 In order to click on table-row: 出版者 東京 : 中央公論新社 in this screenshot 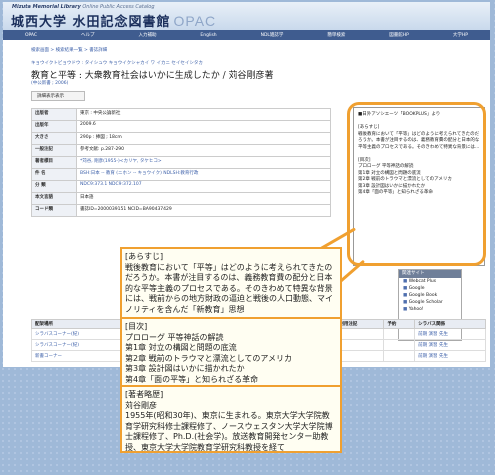, I will do `click(181, 114)`.